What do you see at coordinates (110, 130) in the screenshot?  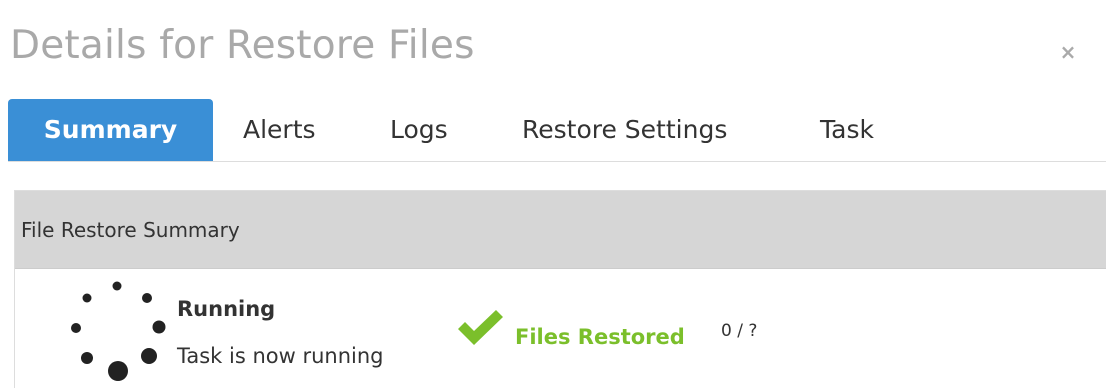 I see `tab-summary: Summary` at bounding box center [110, 130].